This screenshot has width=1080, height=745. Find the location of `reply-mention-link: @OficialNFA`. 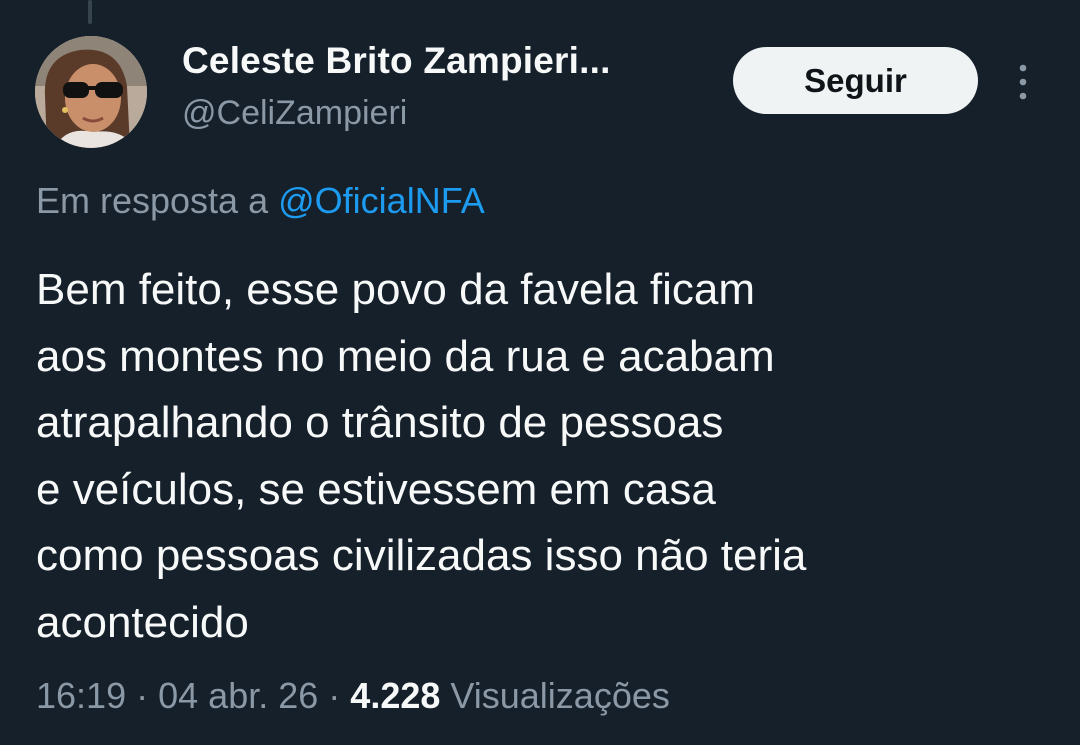

reply-mention-link: @OficialNFA is located at coordinates (381, 200).